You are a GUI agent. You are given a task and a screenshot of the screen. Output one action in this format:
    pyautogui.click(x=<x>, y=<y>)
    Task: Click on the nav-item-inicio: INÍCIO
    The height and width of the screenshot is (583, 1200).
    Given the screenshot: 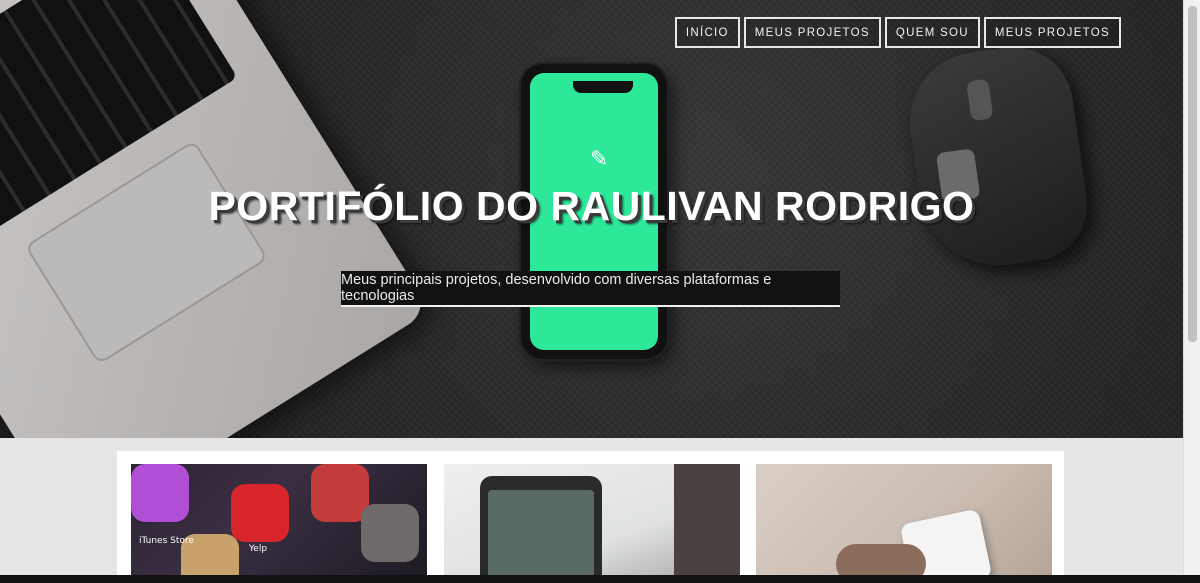 What is the action you would take?
    pyautogui.click(x=707, y=32)
    